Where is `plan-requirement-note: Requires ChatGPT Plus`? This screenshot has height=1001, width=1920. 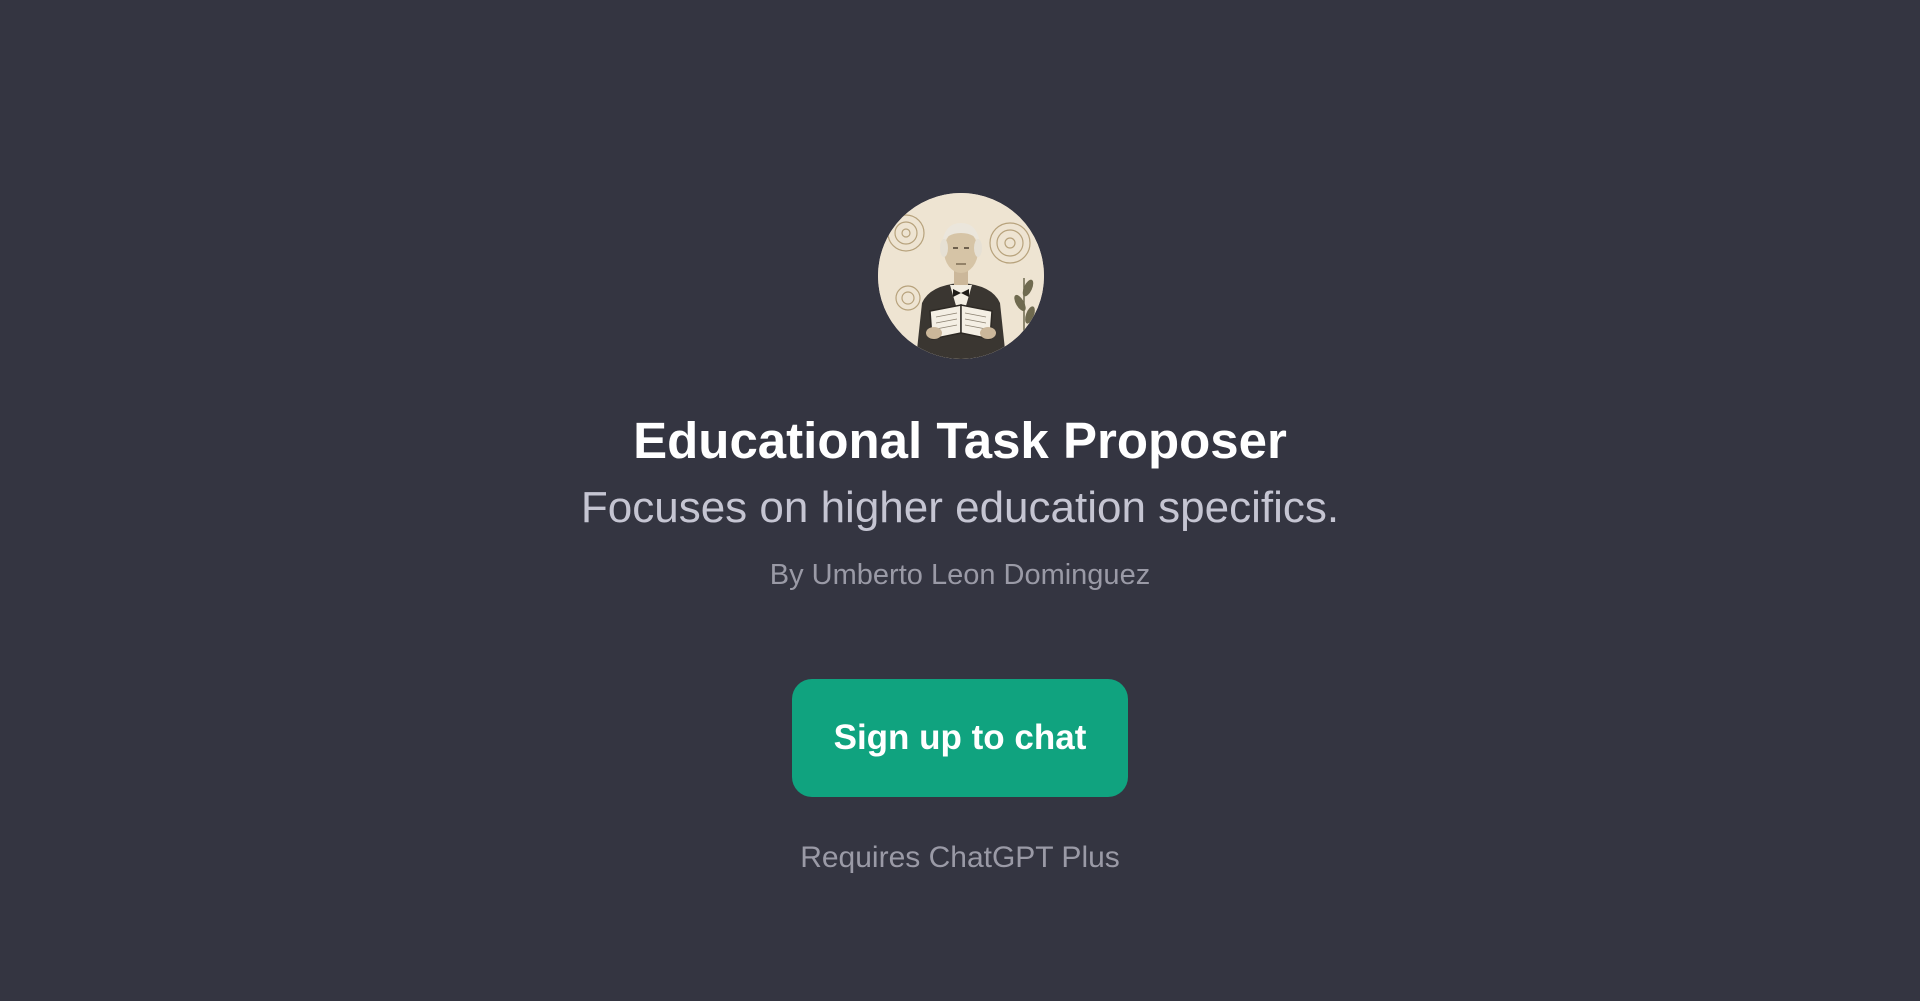
plan-requirement-note: Requires ChatGPT Plus is located at coordinates (960, 857).